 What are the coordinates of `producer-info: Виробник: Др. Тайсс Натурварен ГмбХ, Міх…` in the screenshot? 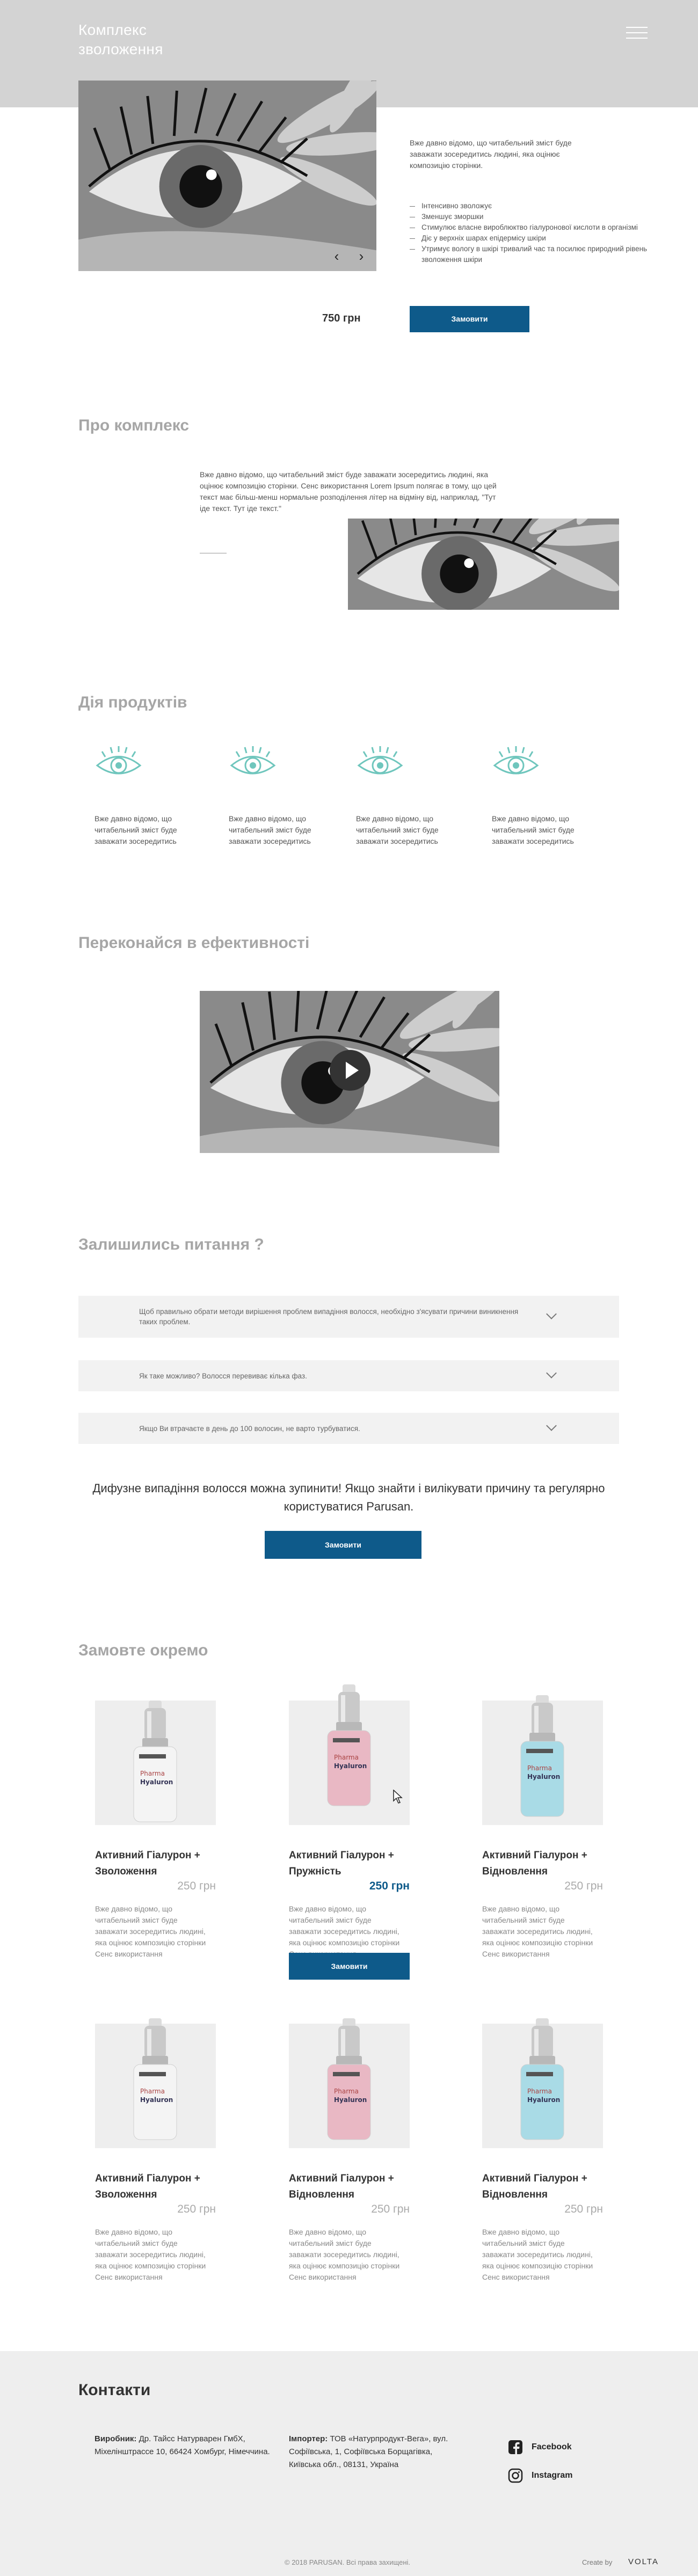 It's located at (182, 2445).